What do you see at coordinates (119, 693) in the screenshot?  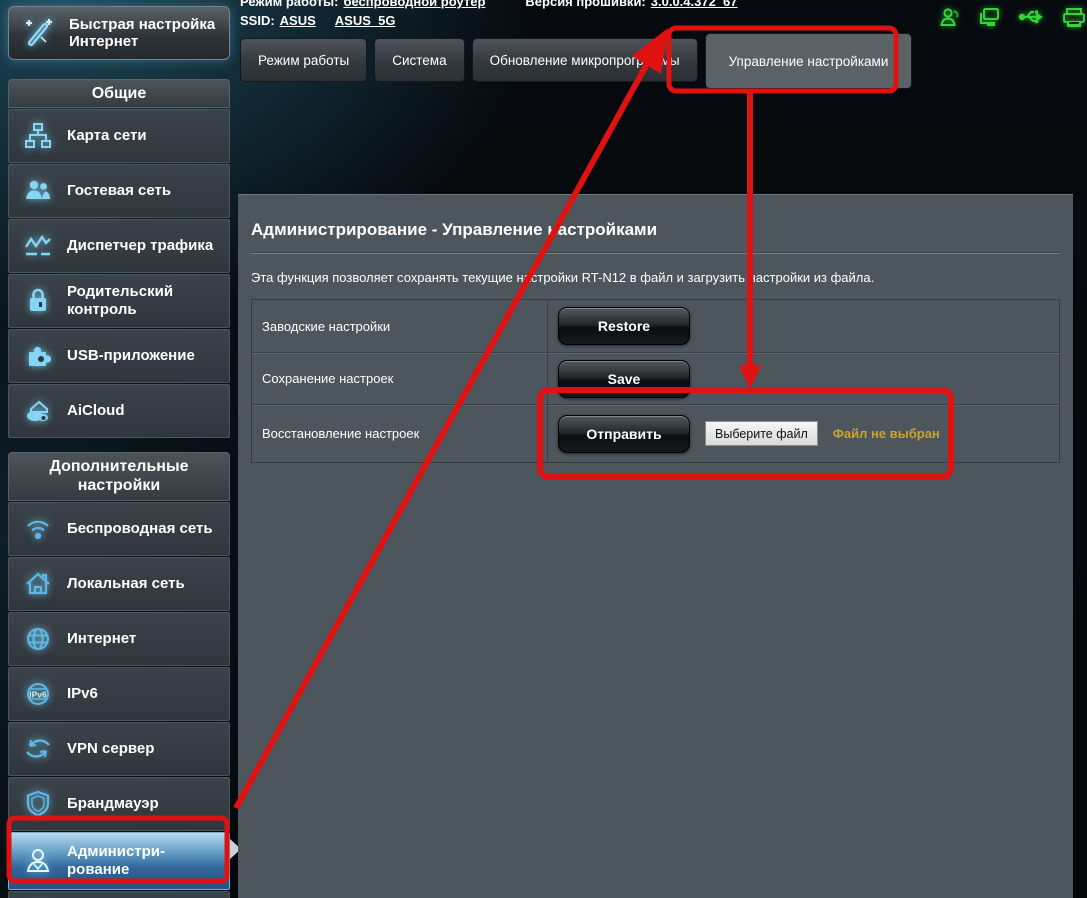 I see `sidebar-item-ipv6: IPv6 IPv6` at bounding box center [119, 693].